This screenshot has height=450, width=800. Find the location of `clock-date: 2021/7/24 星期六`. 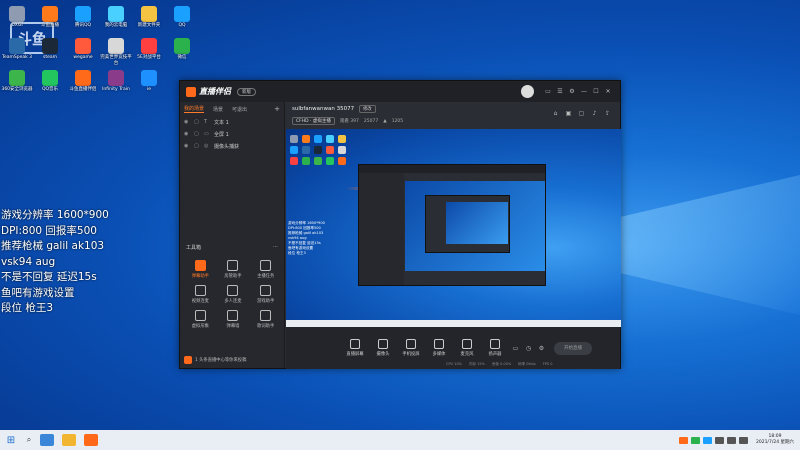

clock-date: 2021/7/24 星期六 is located at coordinates (774, 442).